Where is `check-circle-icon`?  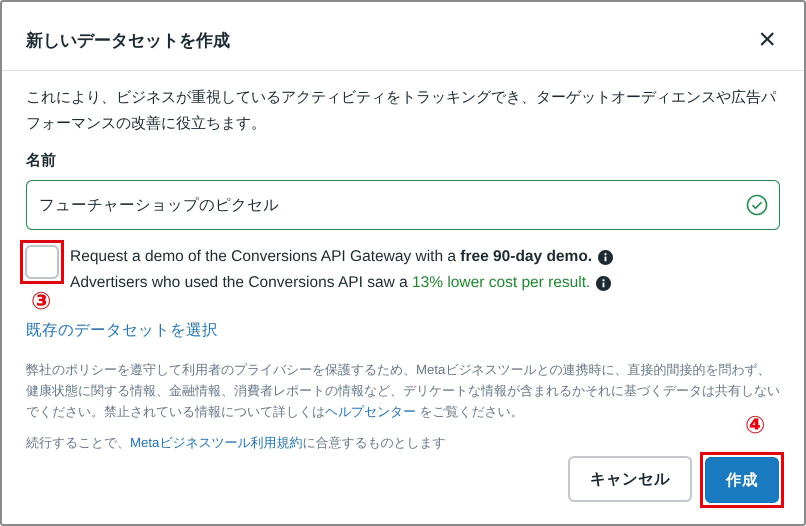 check-circle-icon is located at coordinates (757, 205).